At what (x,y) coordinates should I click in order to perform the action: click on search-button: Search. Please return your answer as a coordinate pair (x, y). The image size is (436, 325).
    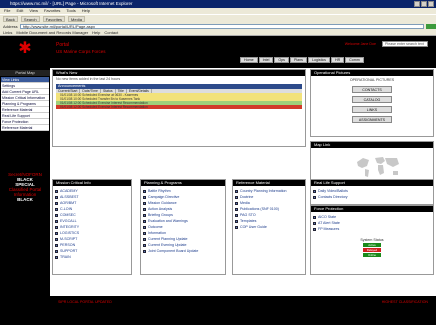
    Looking at the image, I should click on (30, 19).